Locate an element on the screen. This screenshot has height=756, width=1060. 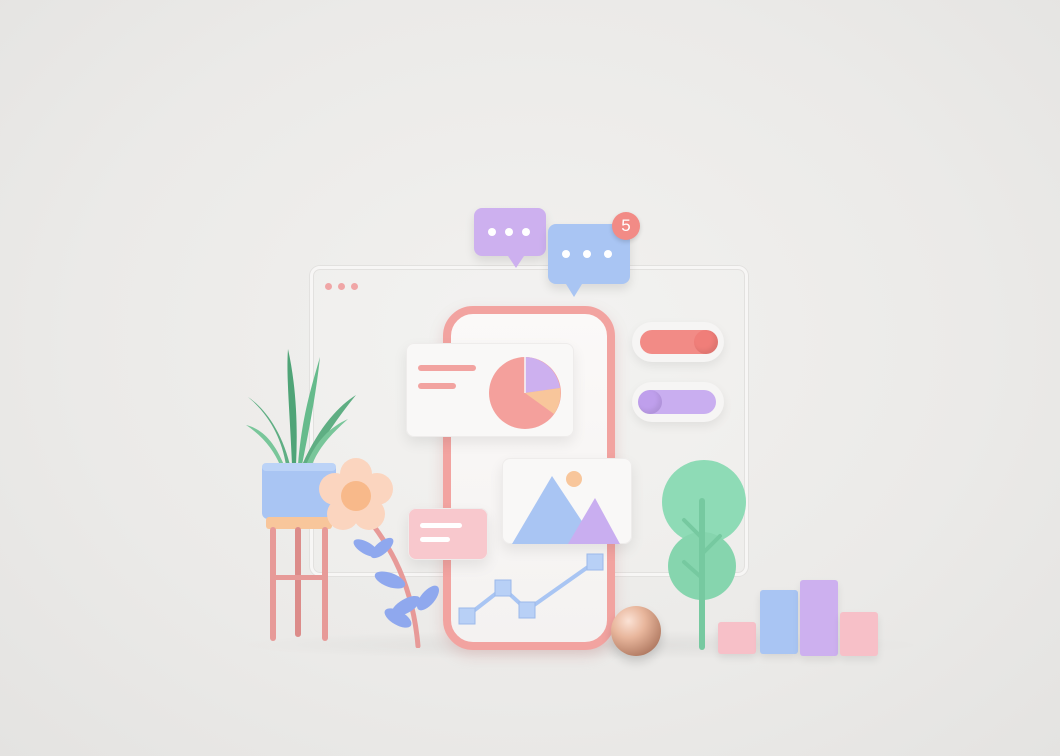
toggle-switch-on is located at coordinates (678, 342).